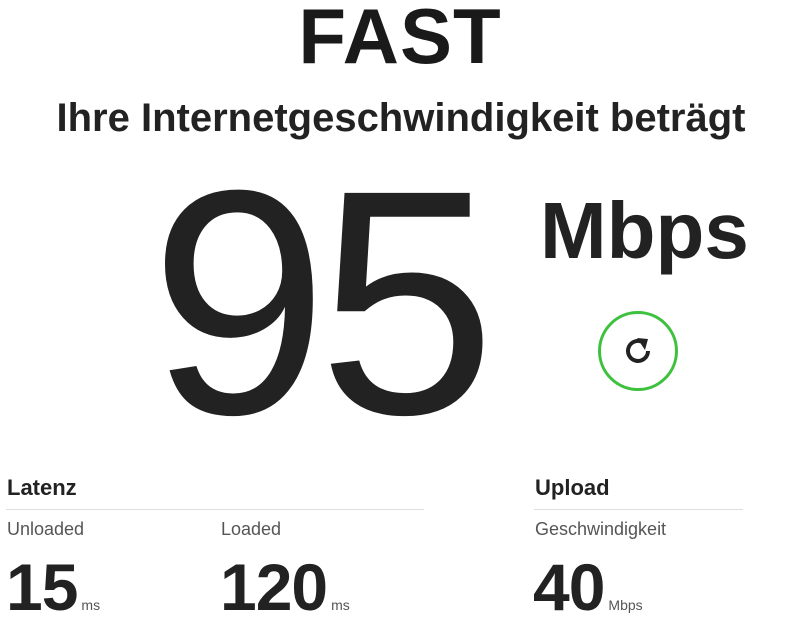  I want to click on upload-divider, so click(638, 509).